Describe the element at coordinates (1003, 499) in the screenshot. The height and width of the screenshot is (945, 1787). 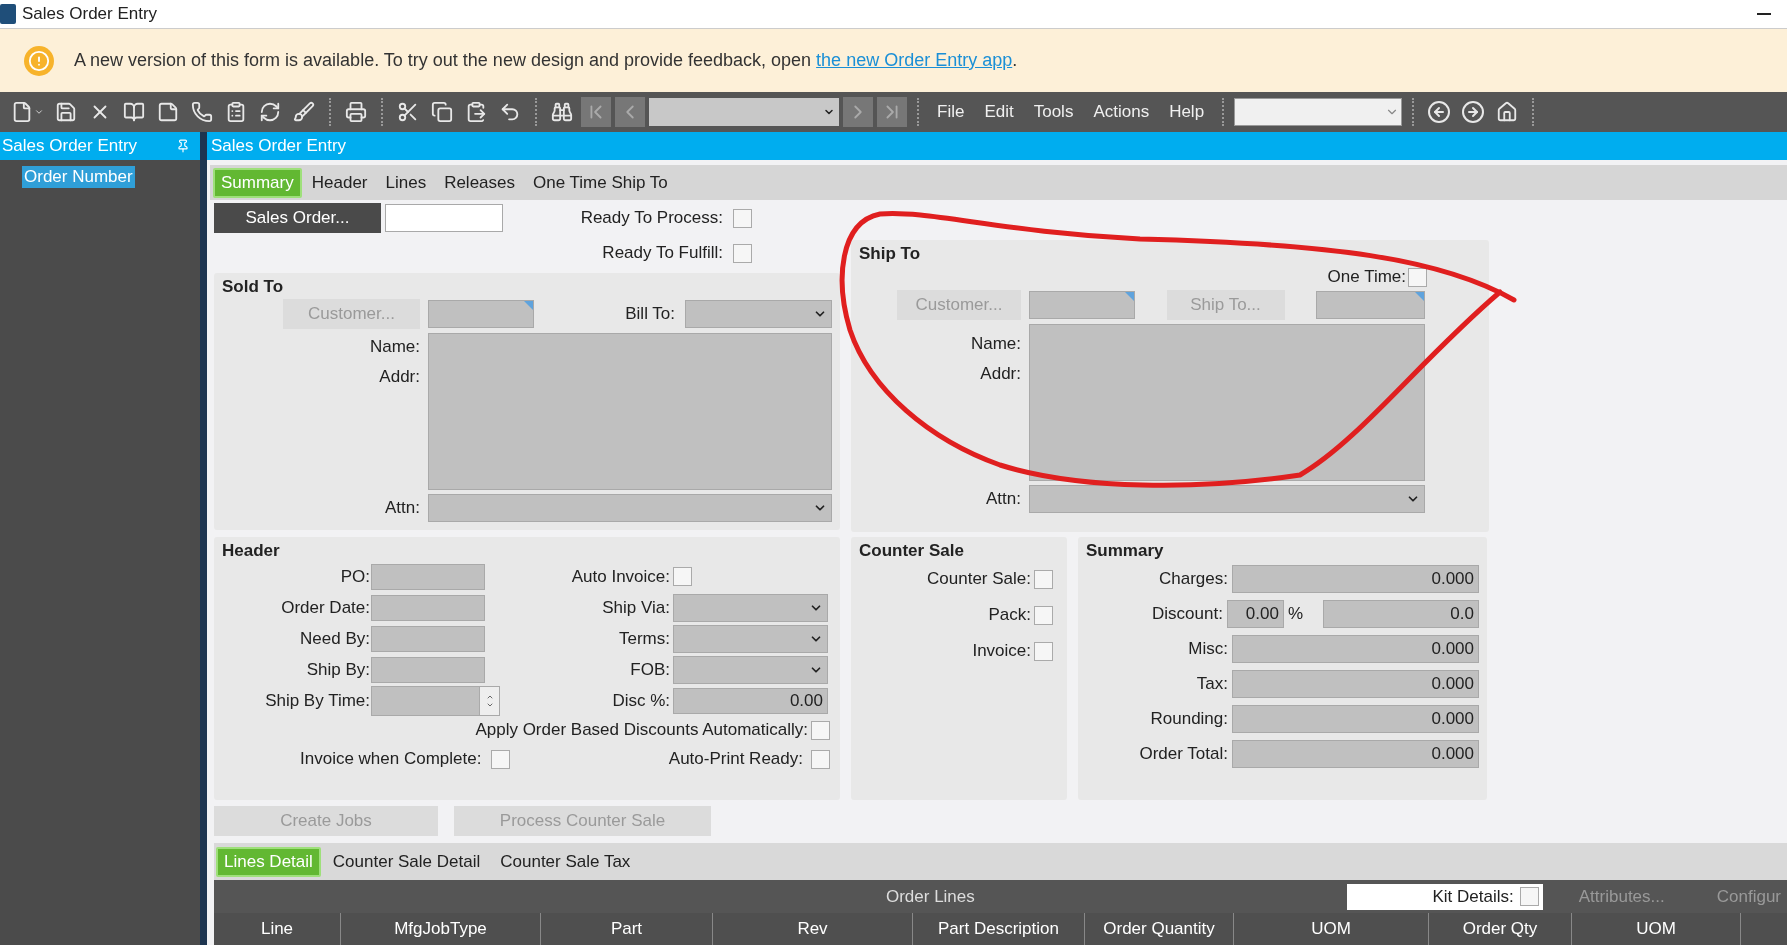
I see `field-label: Attn:` at that location.